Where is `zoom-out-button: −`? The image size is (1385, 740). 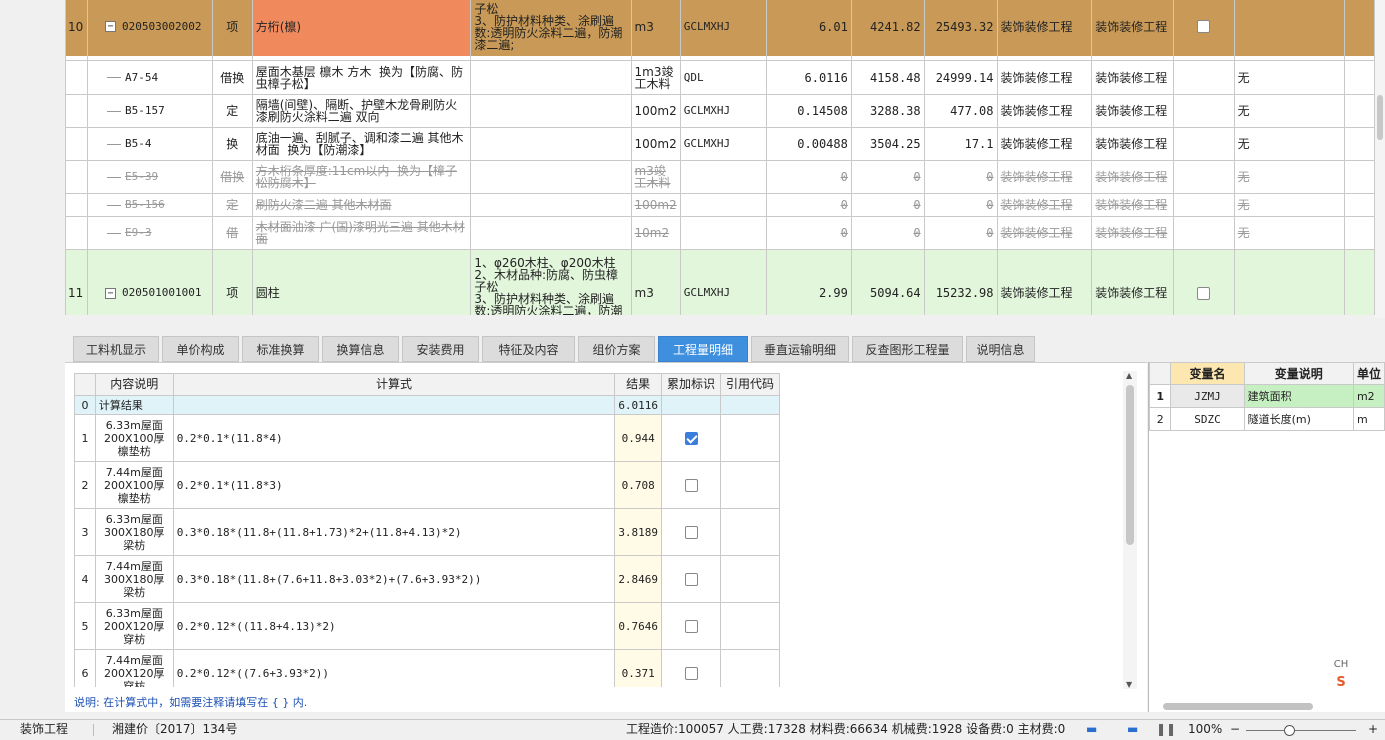
zoom-out-button: − is located at coordinates (1235, 729).